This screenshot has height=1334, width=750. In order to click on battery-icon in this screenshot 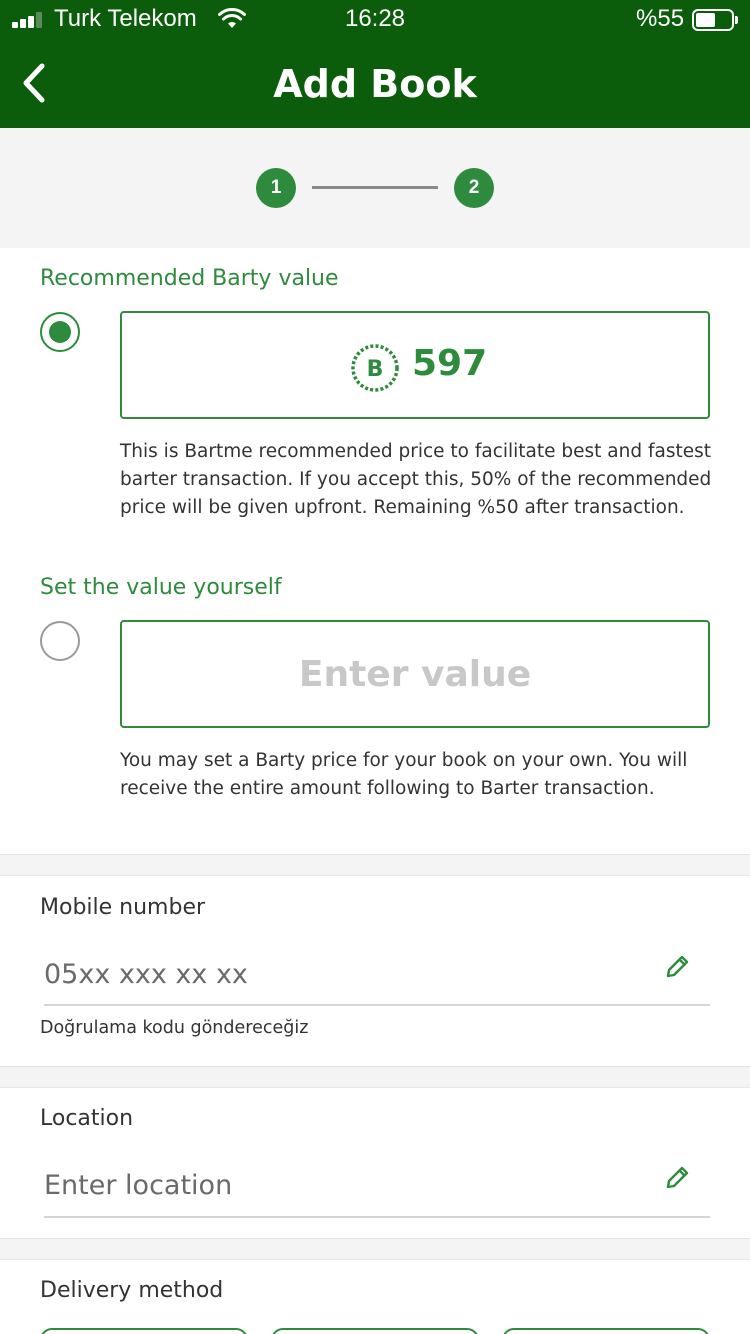, I will do `click(715, 20)`.